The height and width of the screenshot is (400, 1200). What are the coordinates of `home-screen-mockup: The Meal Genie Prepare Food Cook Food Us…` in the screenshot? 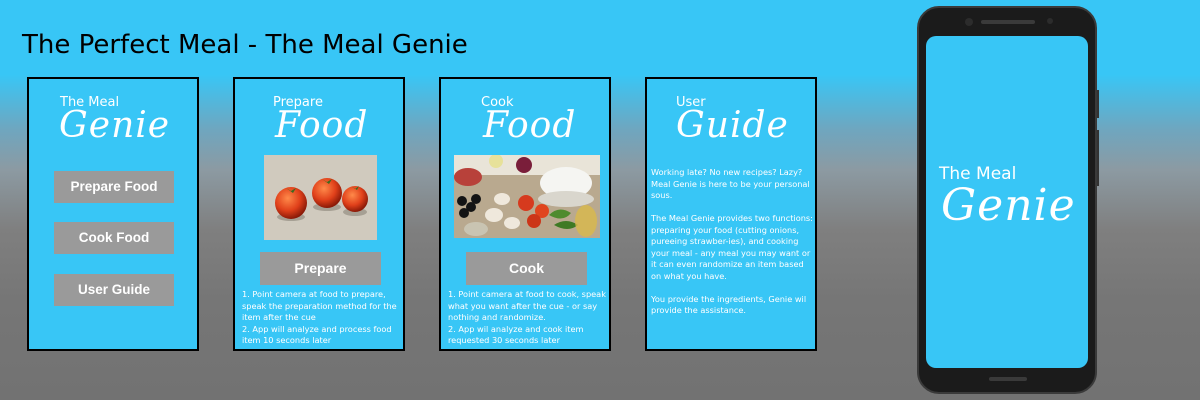 It's located at (113, 214).